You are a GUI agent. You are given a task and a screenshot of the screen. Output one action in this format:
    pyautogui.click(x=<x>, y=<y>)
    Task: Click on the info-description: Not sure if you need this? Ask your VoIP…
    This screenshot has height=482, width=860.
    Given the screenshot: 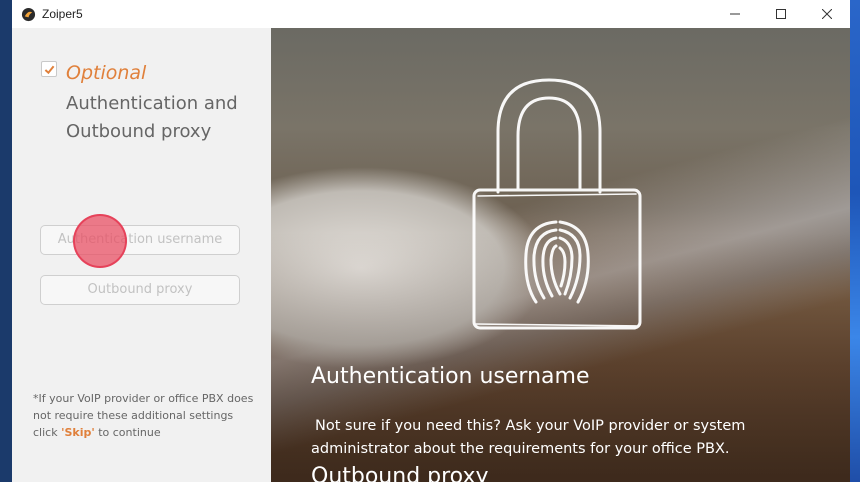 What is the action you would take?
    pyautogui.click(x=528, y=437)
    